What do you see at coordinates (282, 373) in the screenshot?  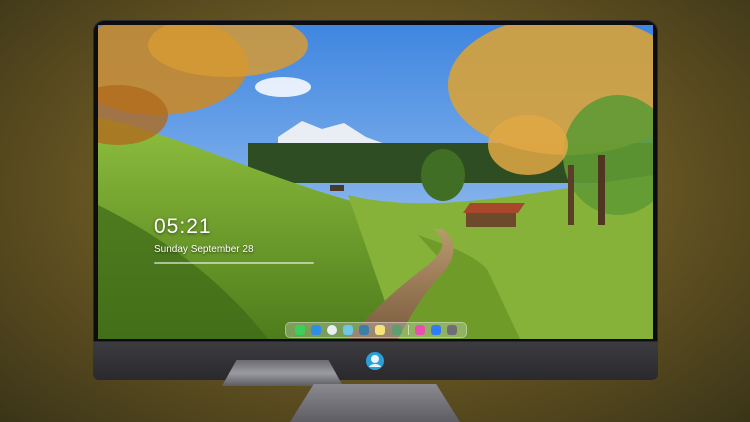 I see `monitor-stand-neck` at bounding box center [282, 373].